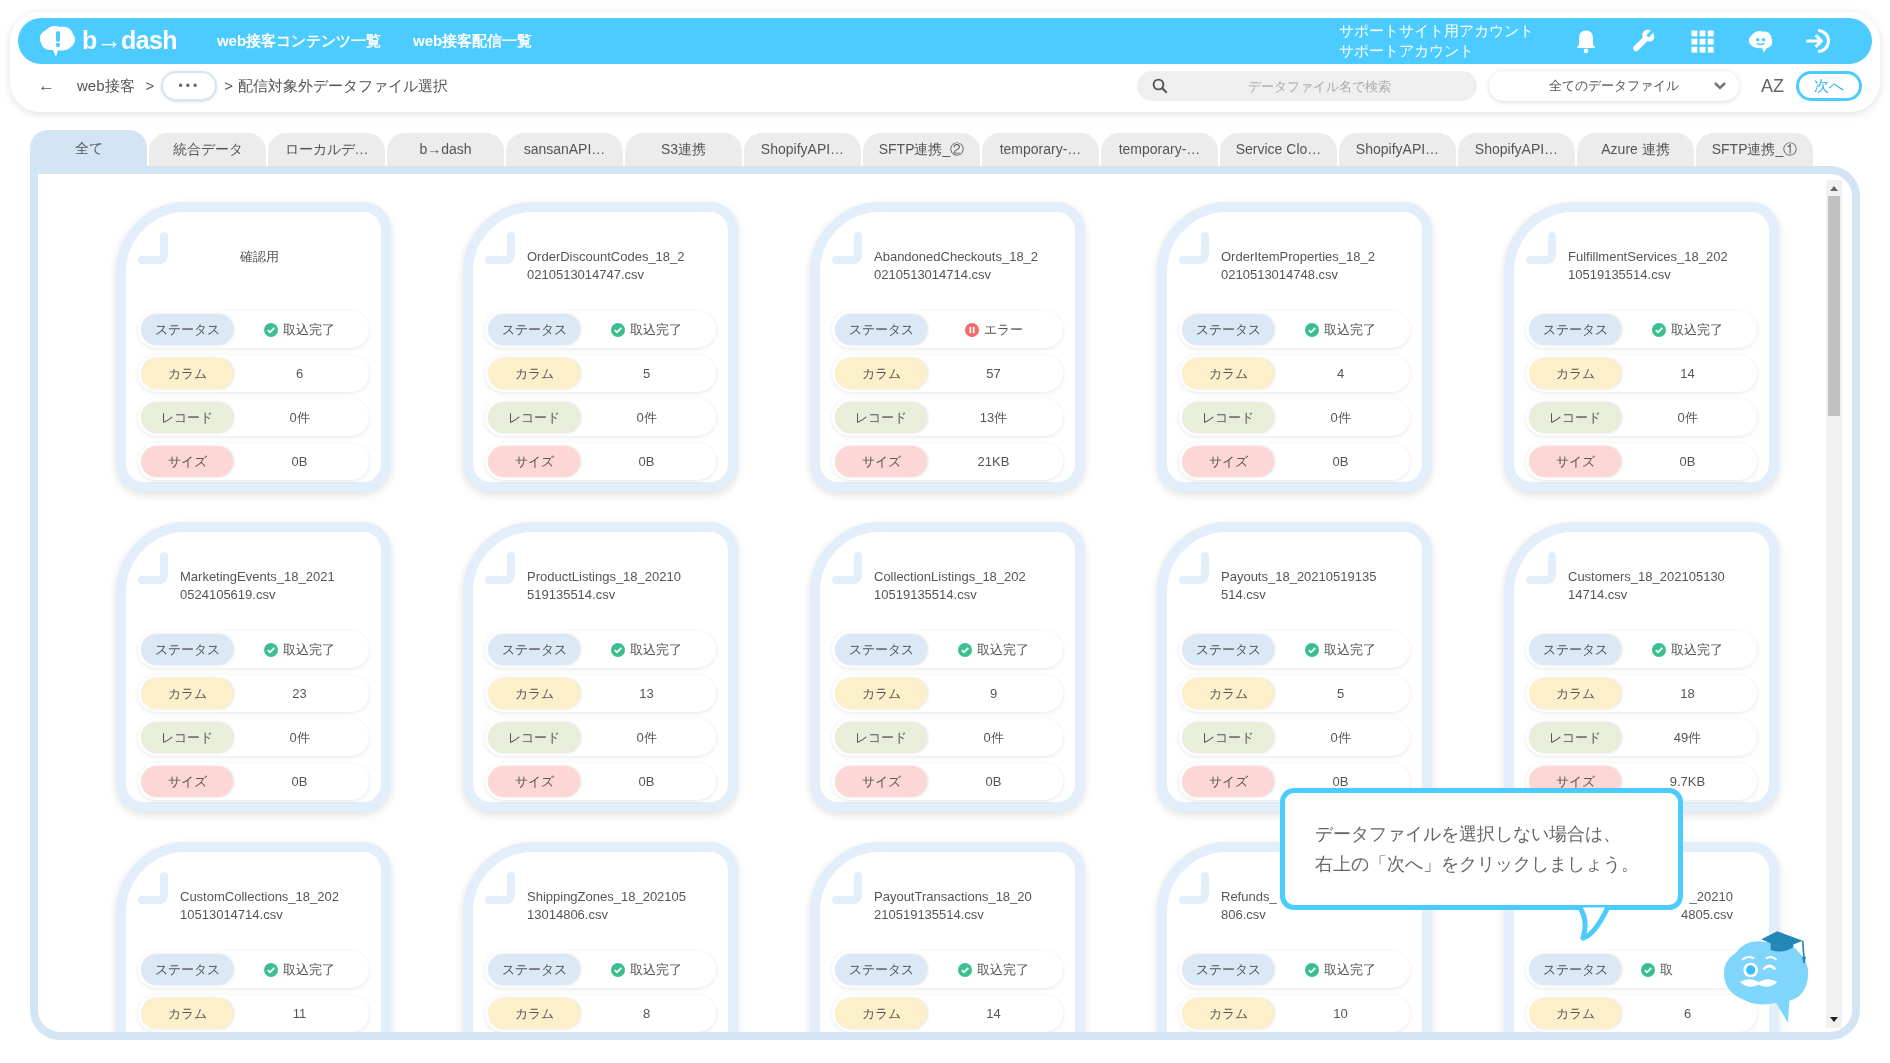 The height and width of the screenshot is (1063, 1890). Describe the element at coordinates (646, 693) in the screenshot. I see `info-value: 13` at that location.